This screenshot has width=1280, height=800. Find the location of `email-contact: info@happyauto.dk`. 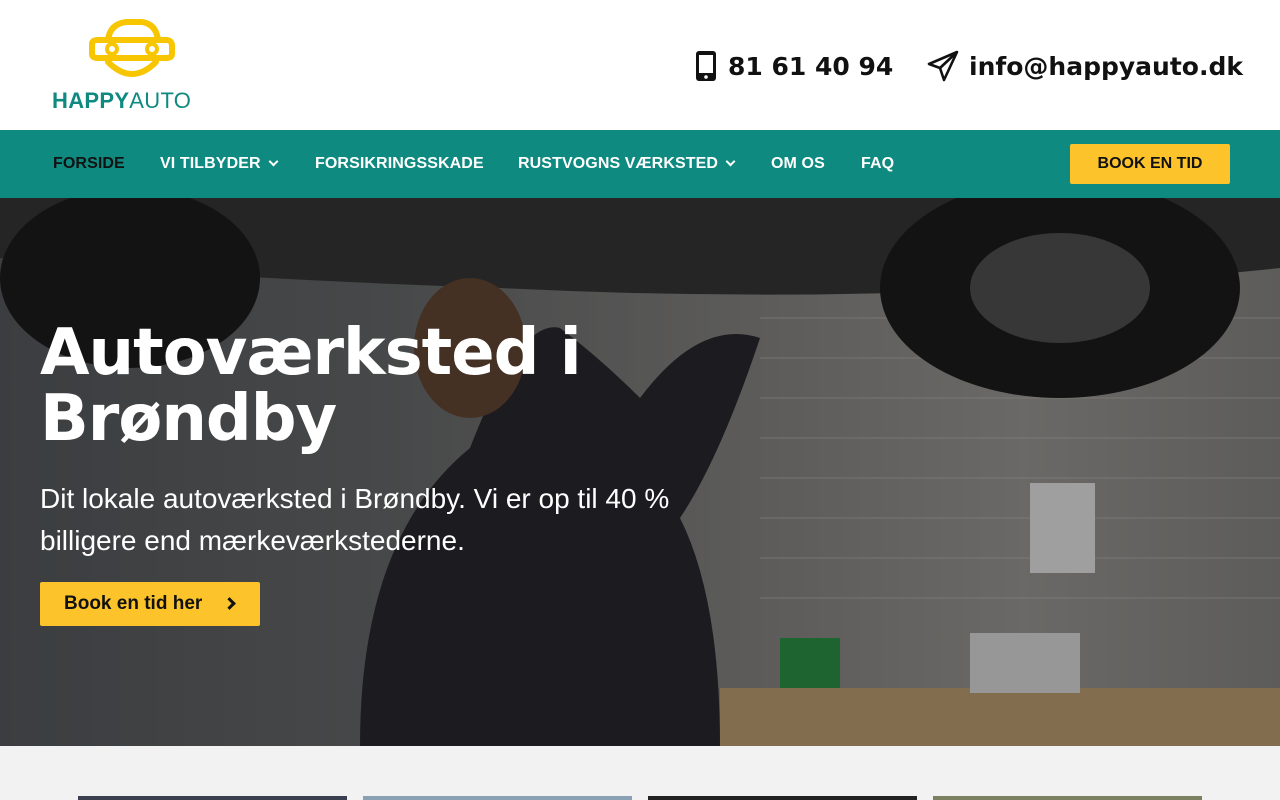

email-contact: info@happyauto.dk is located at coordinates (1085, 66).